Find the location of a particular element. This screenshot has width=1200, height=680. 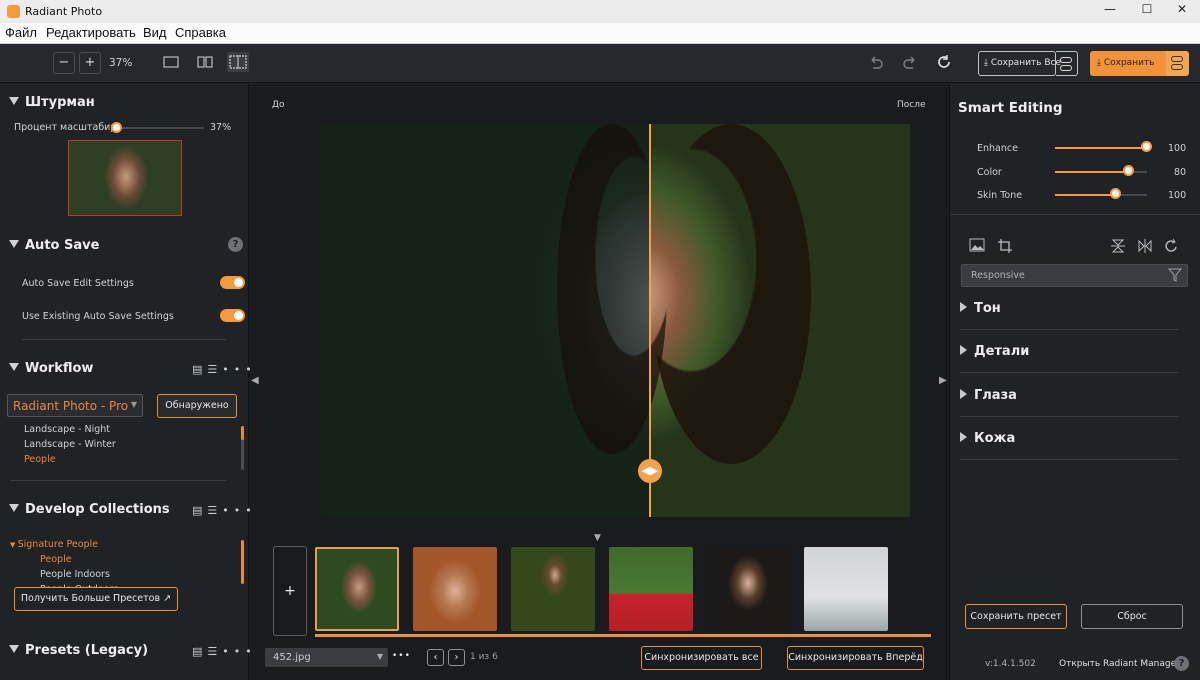

file-name-dropdown: 452.jpg ▼ is located at coordinates (326, 657).